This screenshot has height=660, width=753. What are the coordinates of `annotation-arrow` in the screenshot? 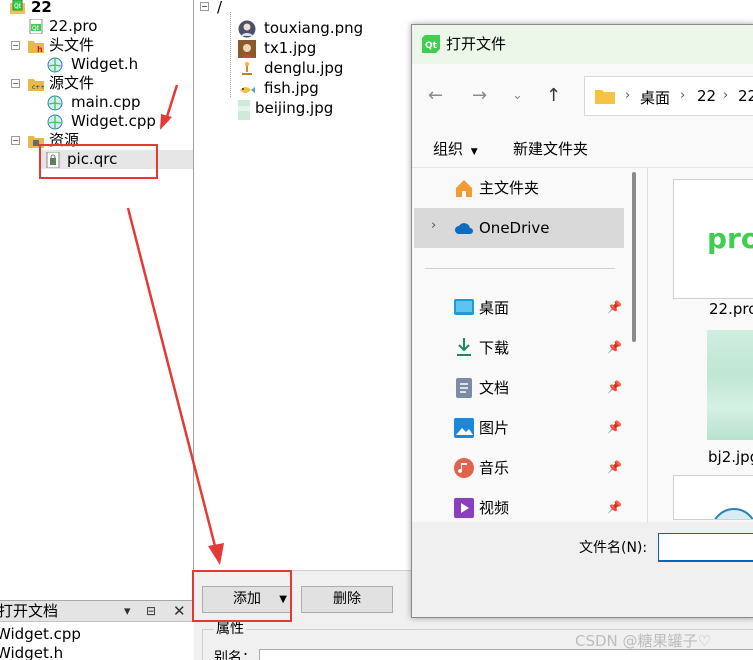 It's located at (172, 379).